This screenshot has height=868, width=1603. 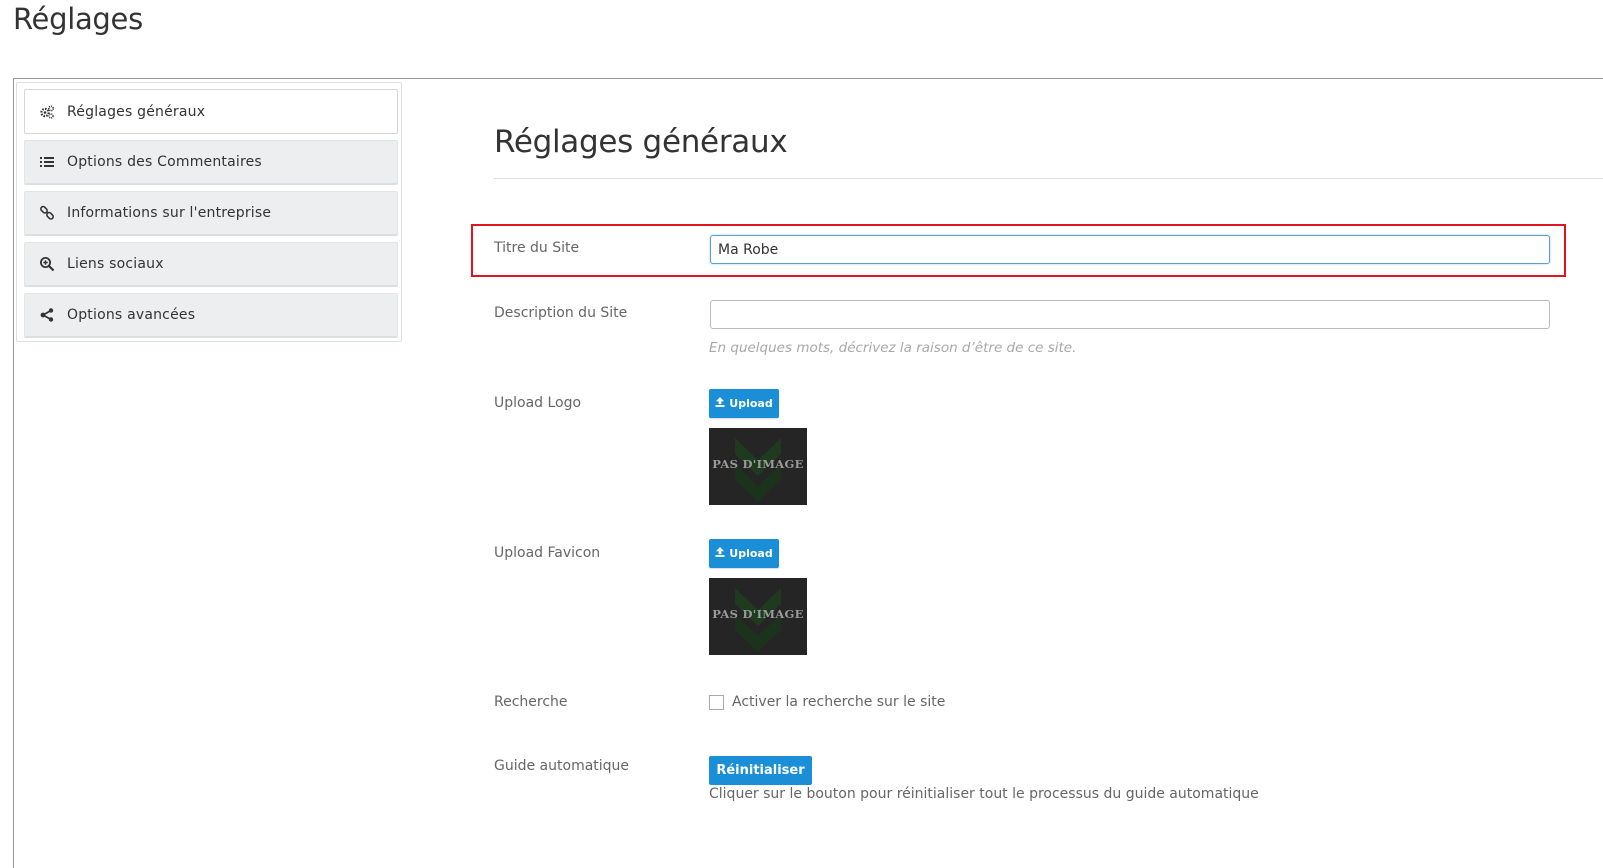 I want to click on section-divider, so click(x=1048, y=178).